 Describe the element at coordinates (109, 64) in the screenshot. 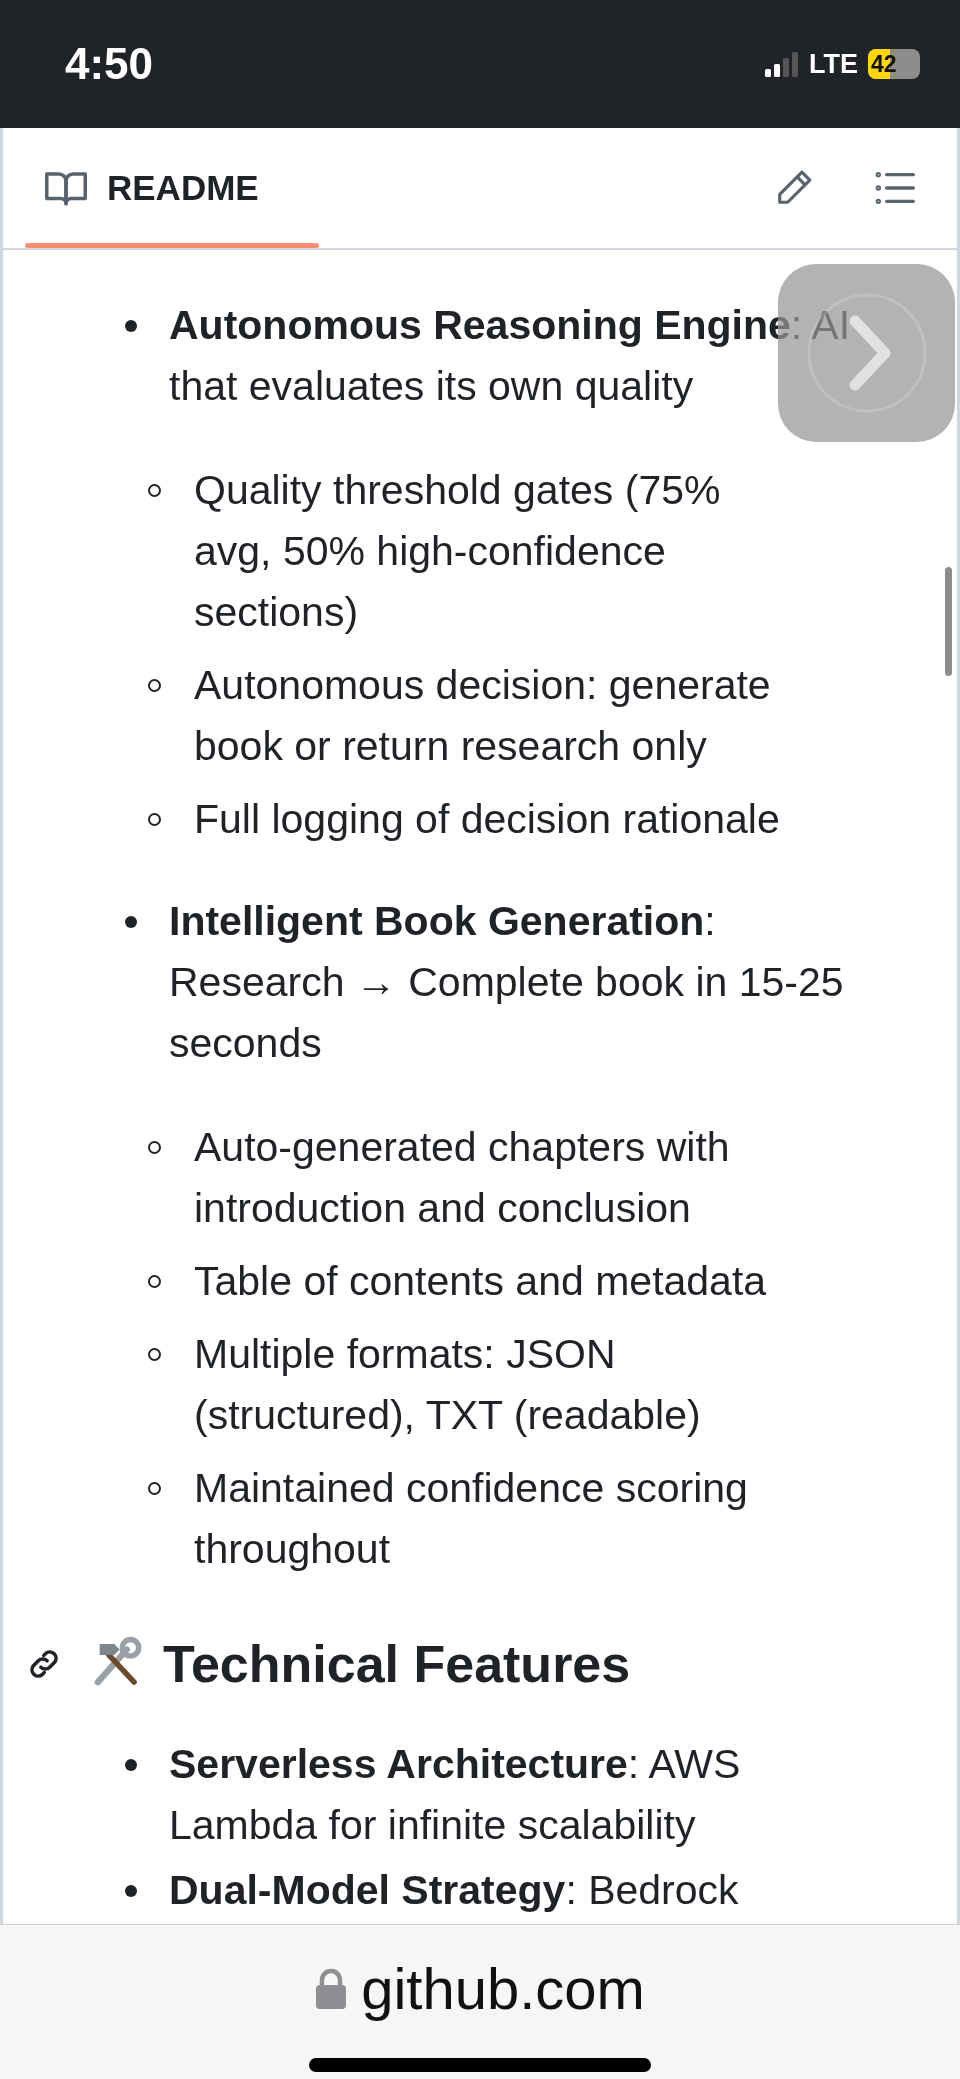

I see `status-time: 4:50` at that location.